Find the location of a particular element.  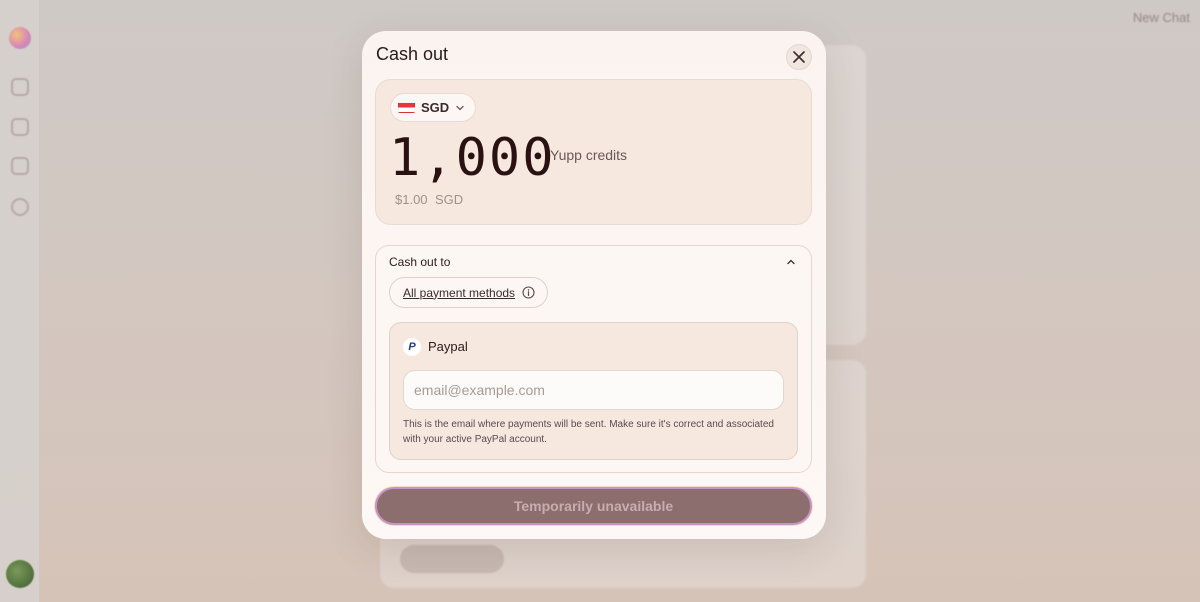

avatar is located at coordinates (20, 574).